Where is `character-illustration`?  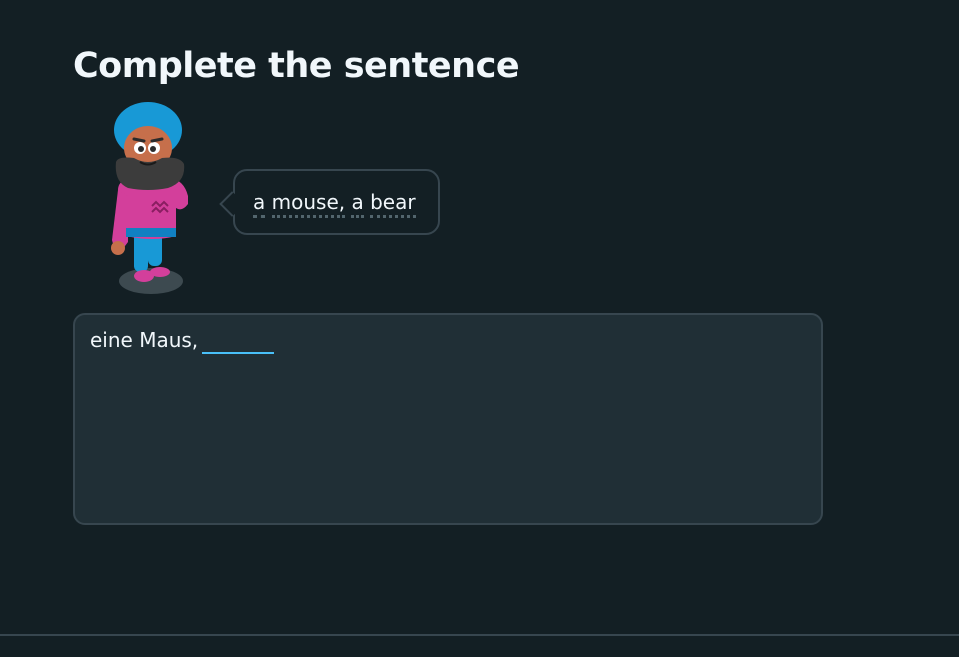
character-illustration is located at coordinates (149, 198).